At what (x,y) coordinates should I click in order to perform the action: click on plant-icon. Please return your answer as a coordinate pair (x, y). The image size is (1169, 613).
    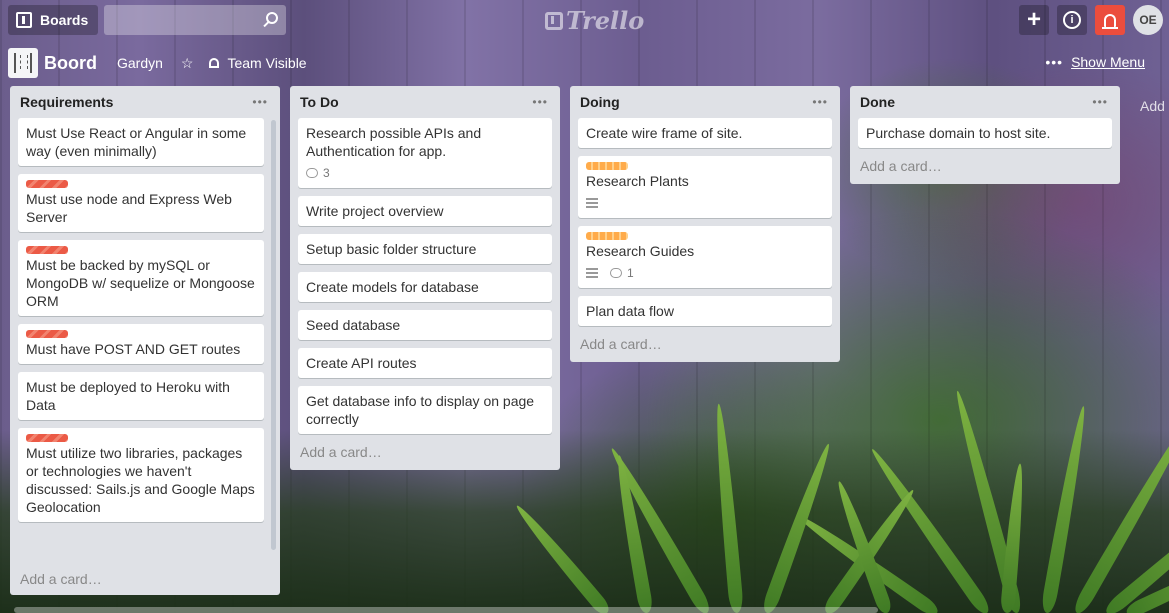
    Looking at the image, I should click on (23, 63).